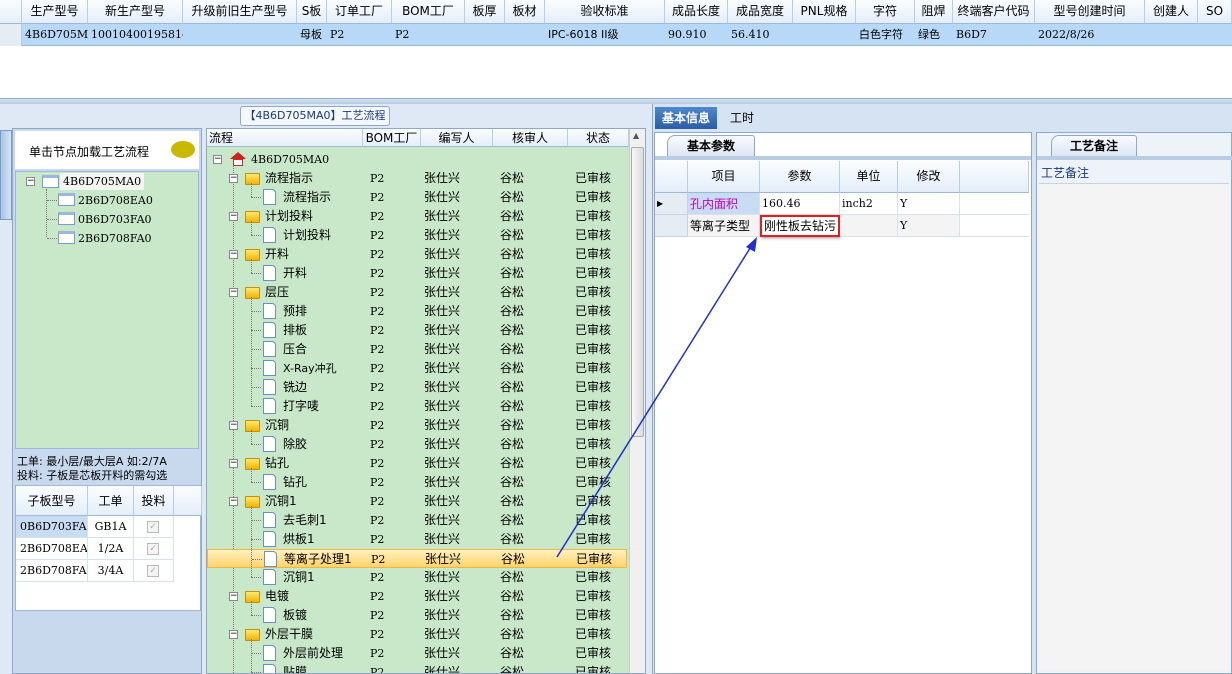  Describe the element at coordinates (417, 292) in the screenshot. I see `flow-tree-row: − 层压 P2 张仕兴 谷松 已审核` at that location.